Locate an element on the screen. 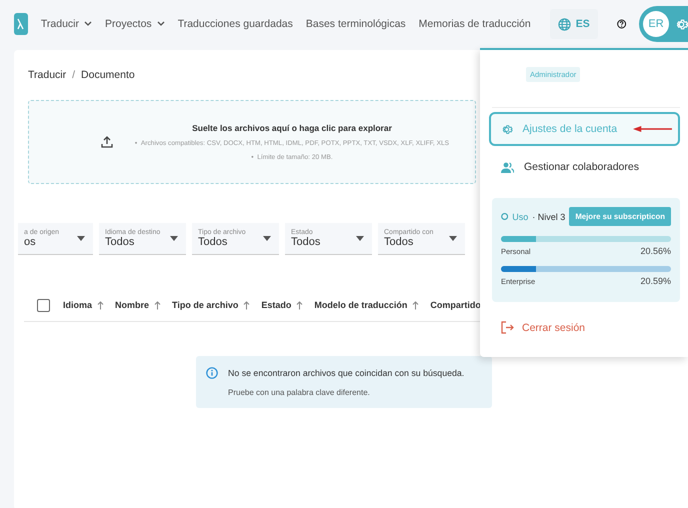 The image size is (688, 508). usage-level-text: · Nivel 3 is located at coordinates (549, 217).